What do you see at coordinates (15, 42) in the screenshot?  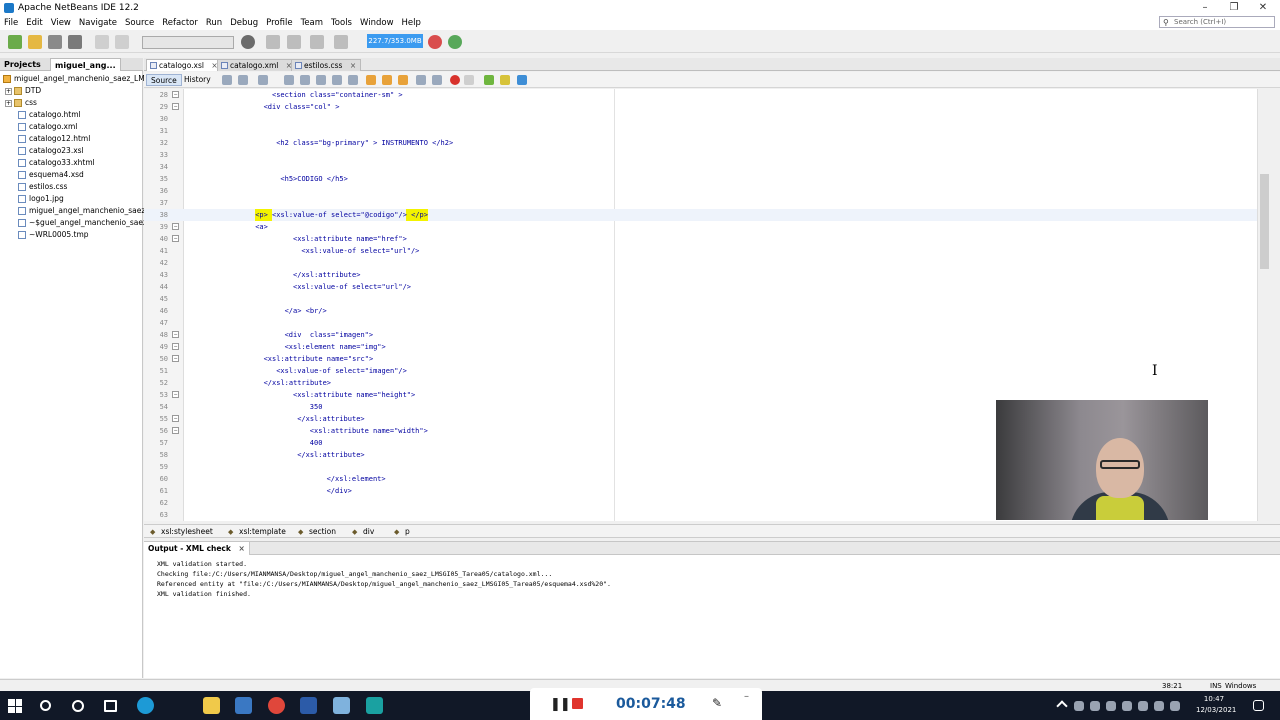 I see `new-project-icon` at bounding box center [15, 42].